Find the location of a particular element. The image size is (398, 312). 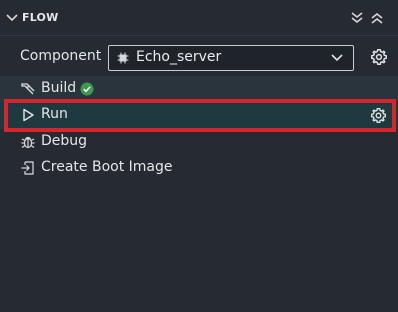

panel-title: FLOW is located at coordinates (40, 17).